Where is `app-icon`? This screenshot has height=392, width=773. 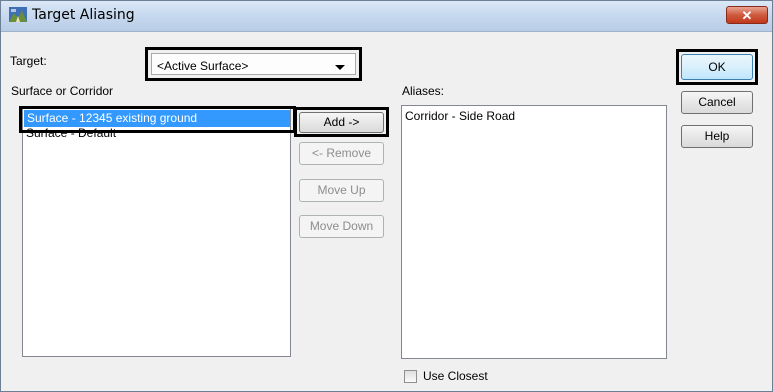 app-icon is located at coordinates (18, 14).